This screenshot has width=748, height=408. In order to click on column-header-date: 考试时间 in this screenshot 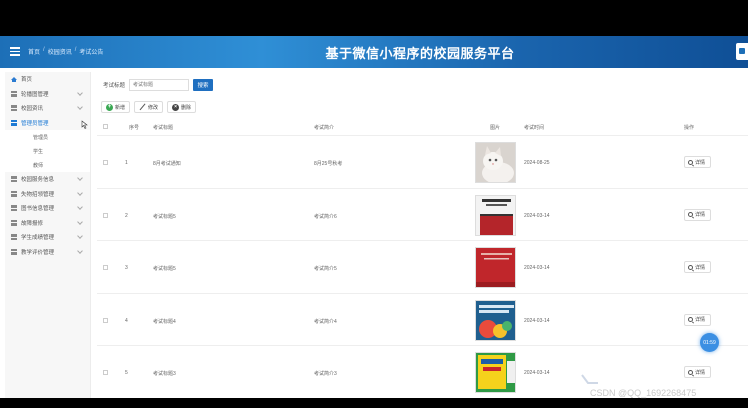, I will do `click(534, 128)`.